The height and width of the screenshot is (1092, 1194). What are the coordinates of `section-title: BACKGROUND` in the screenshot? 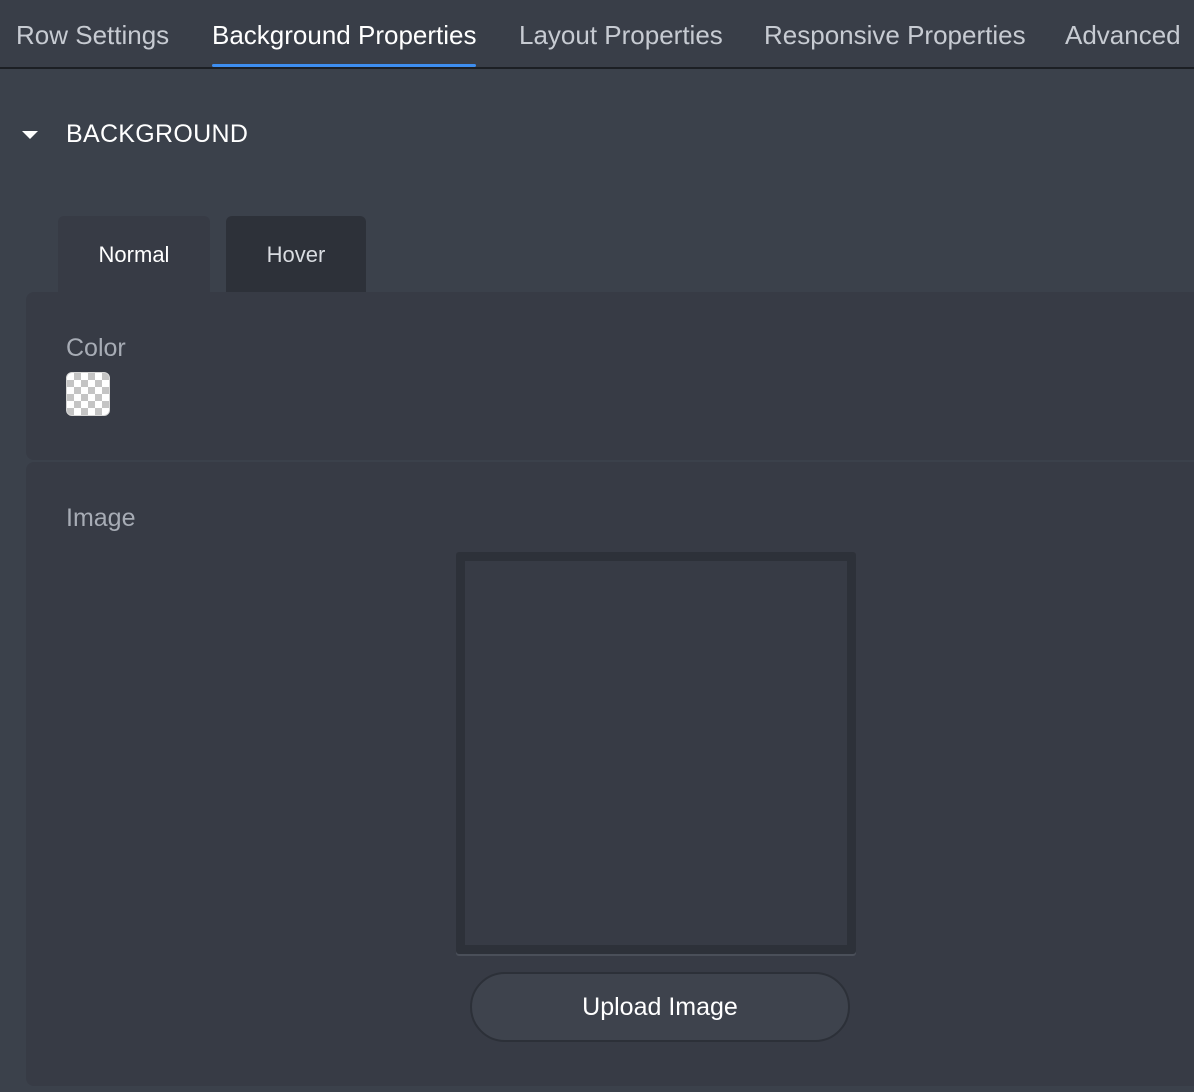 It's located at (157, 133).